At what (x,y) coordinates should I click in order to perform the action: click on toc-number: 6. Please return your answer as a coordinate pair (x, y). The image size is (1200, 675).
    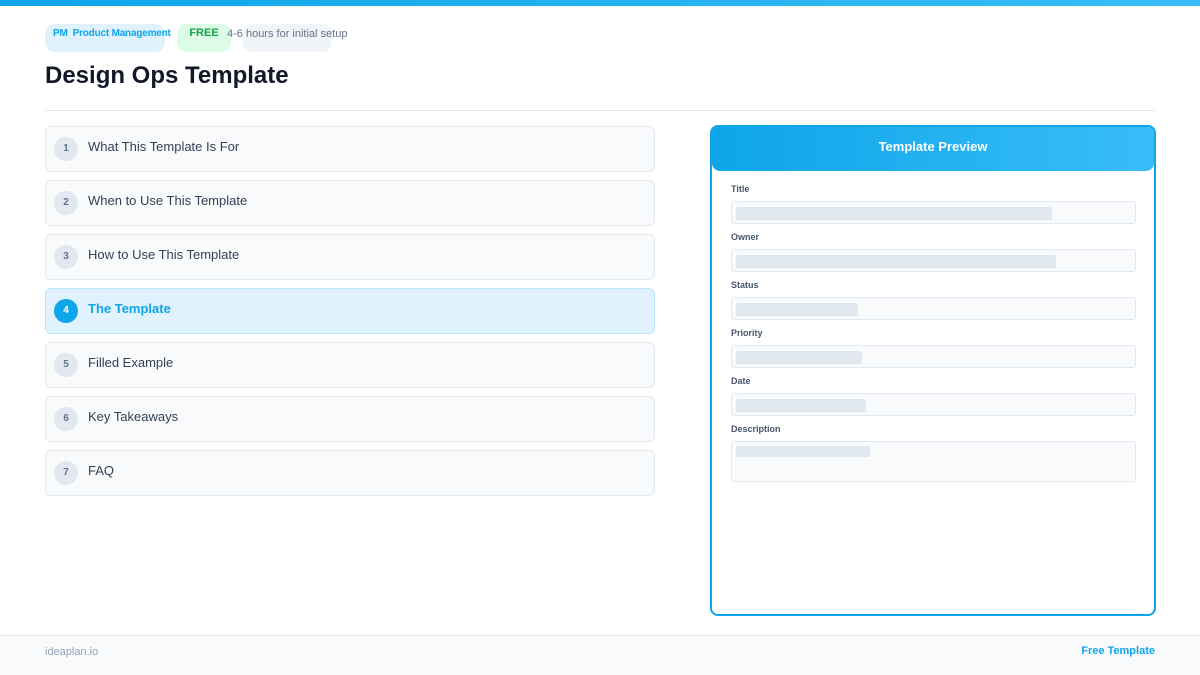
    Looking at the image, I should click on (66, 419).